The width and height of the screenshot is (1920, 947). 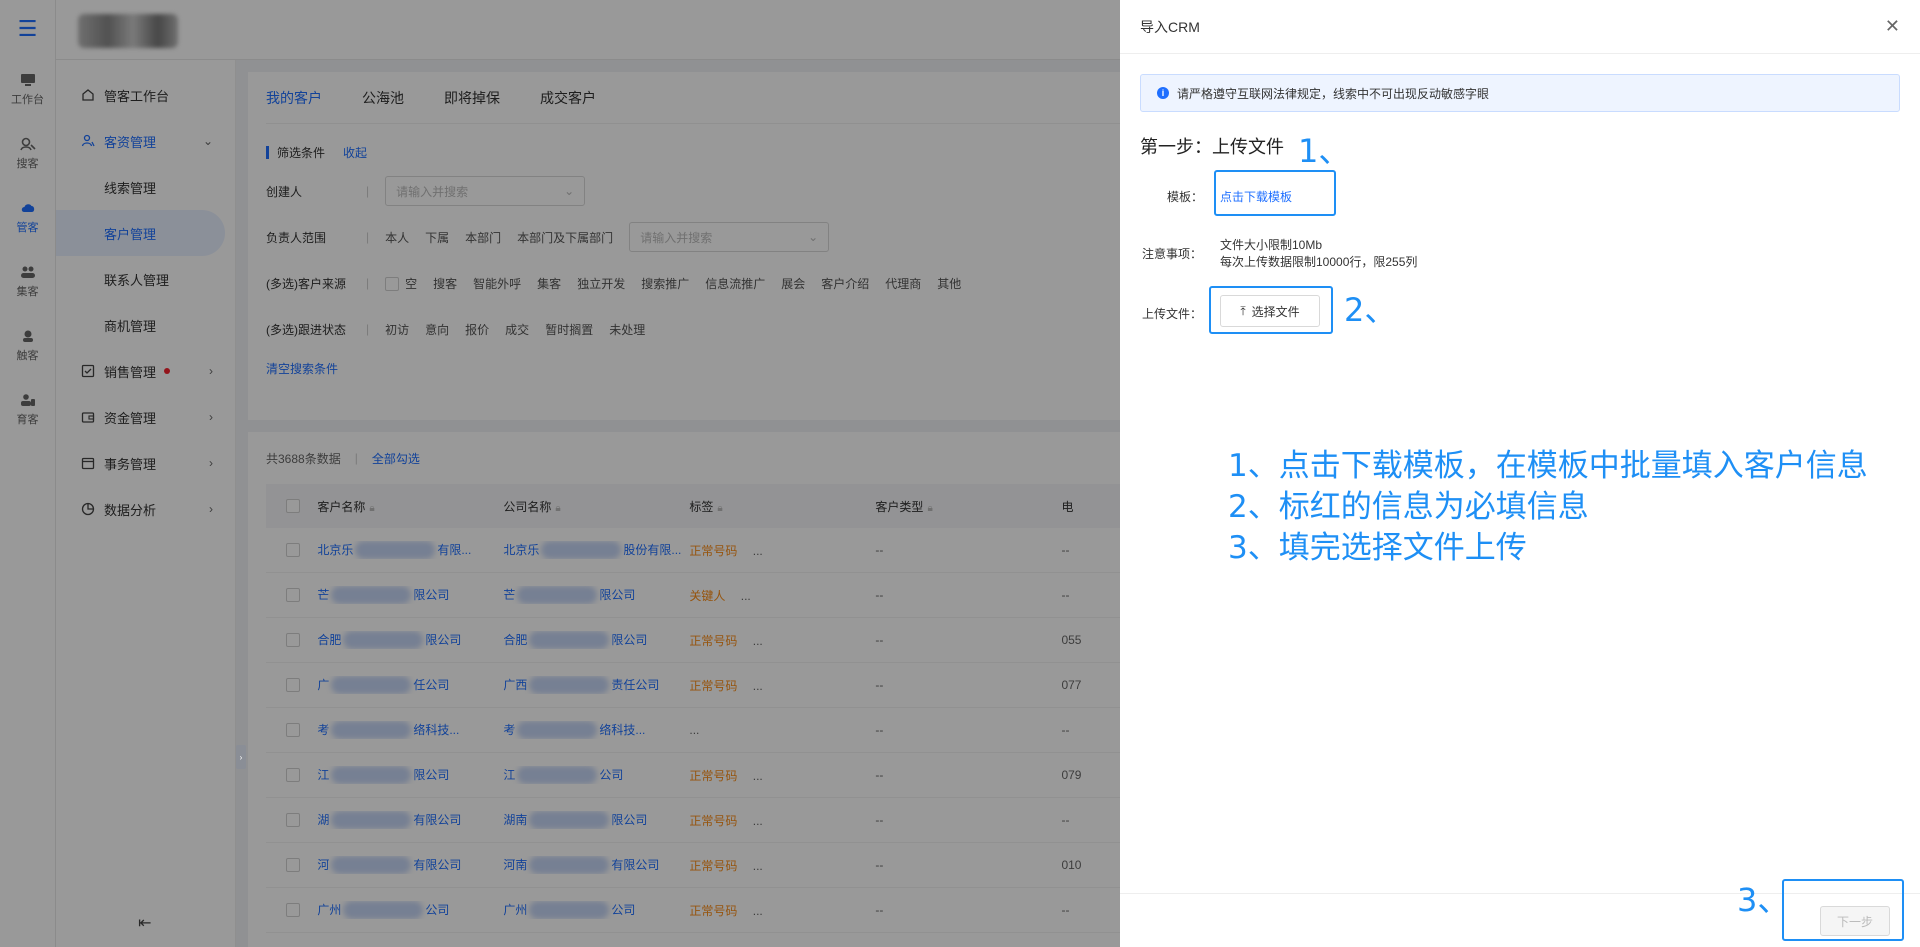 What do you see at coordinates (1271, 245) in the screenshot?
I see `note-line: 文件大小限制10Mb` at bounding box center [1271, 245].